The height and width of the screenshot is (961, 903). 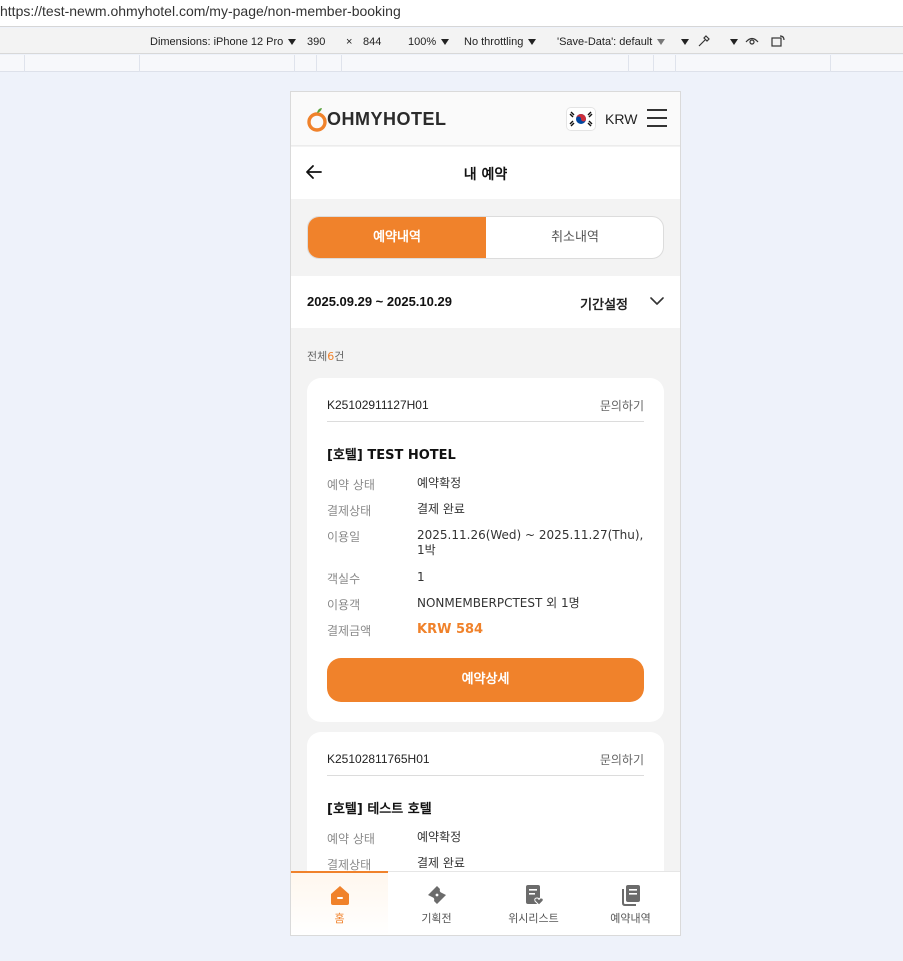 I want to click on payment-amount: KRW 584, so click(x=450, y=629).